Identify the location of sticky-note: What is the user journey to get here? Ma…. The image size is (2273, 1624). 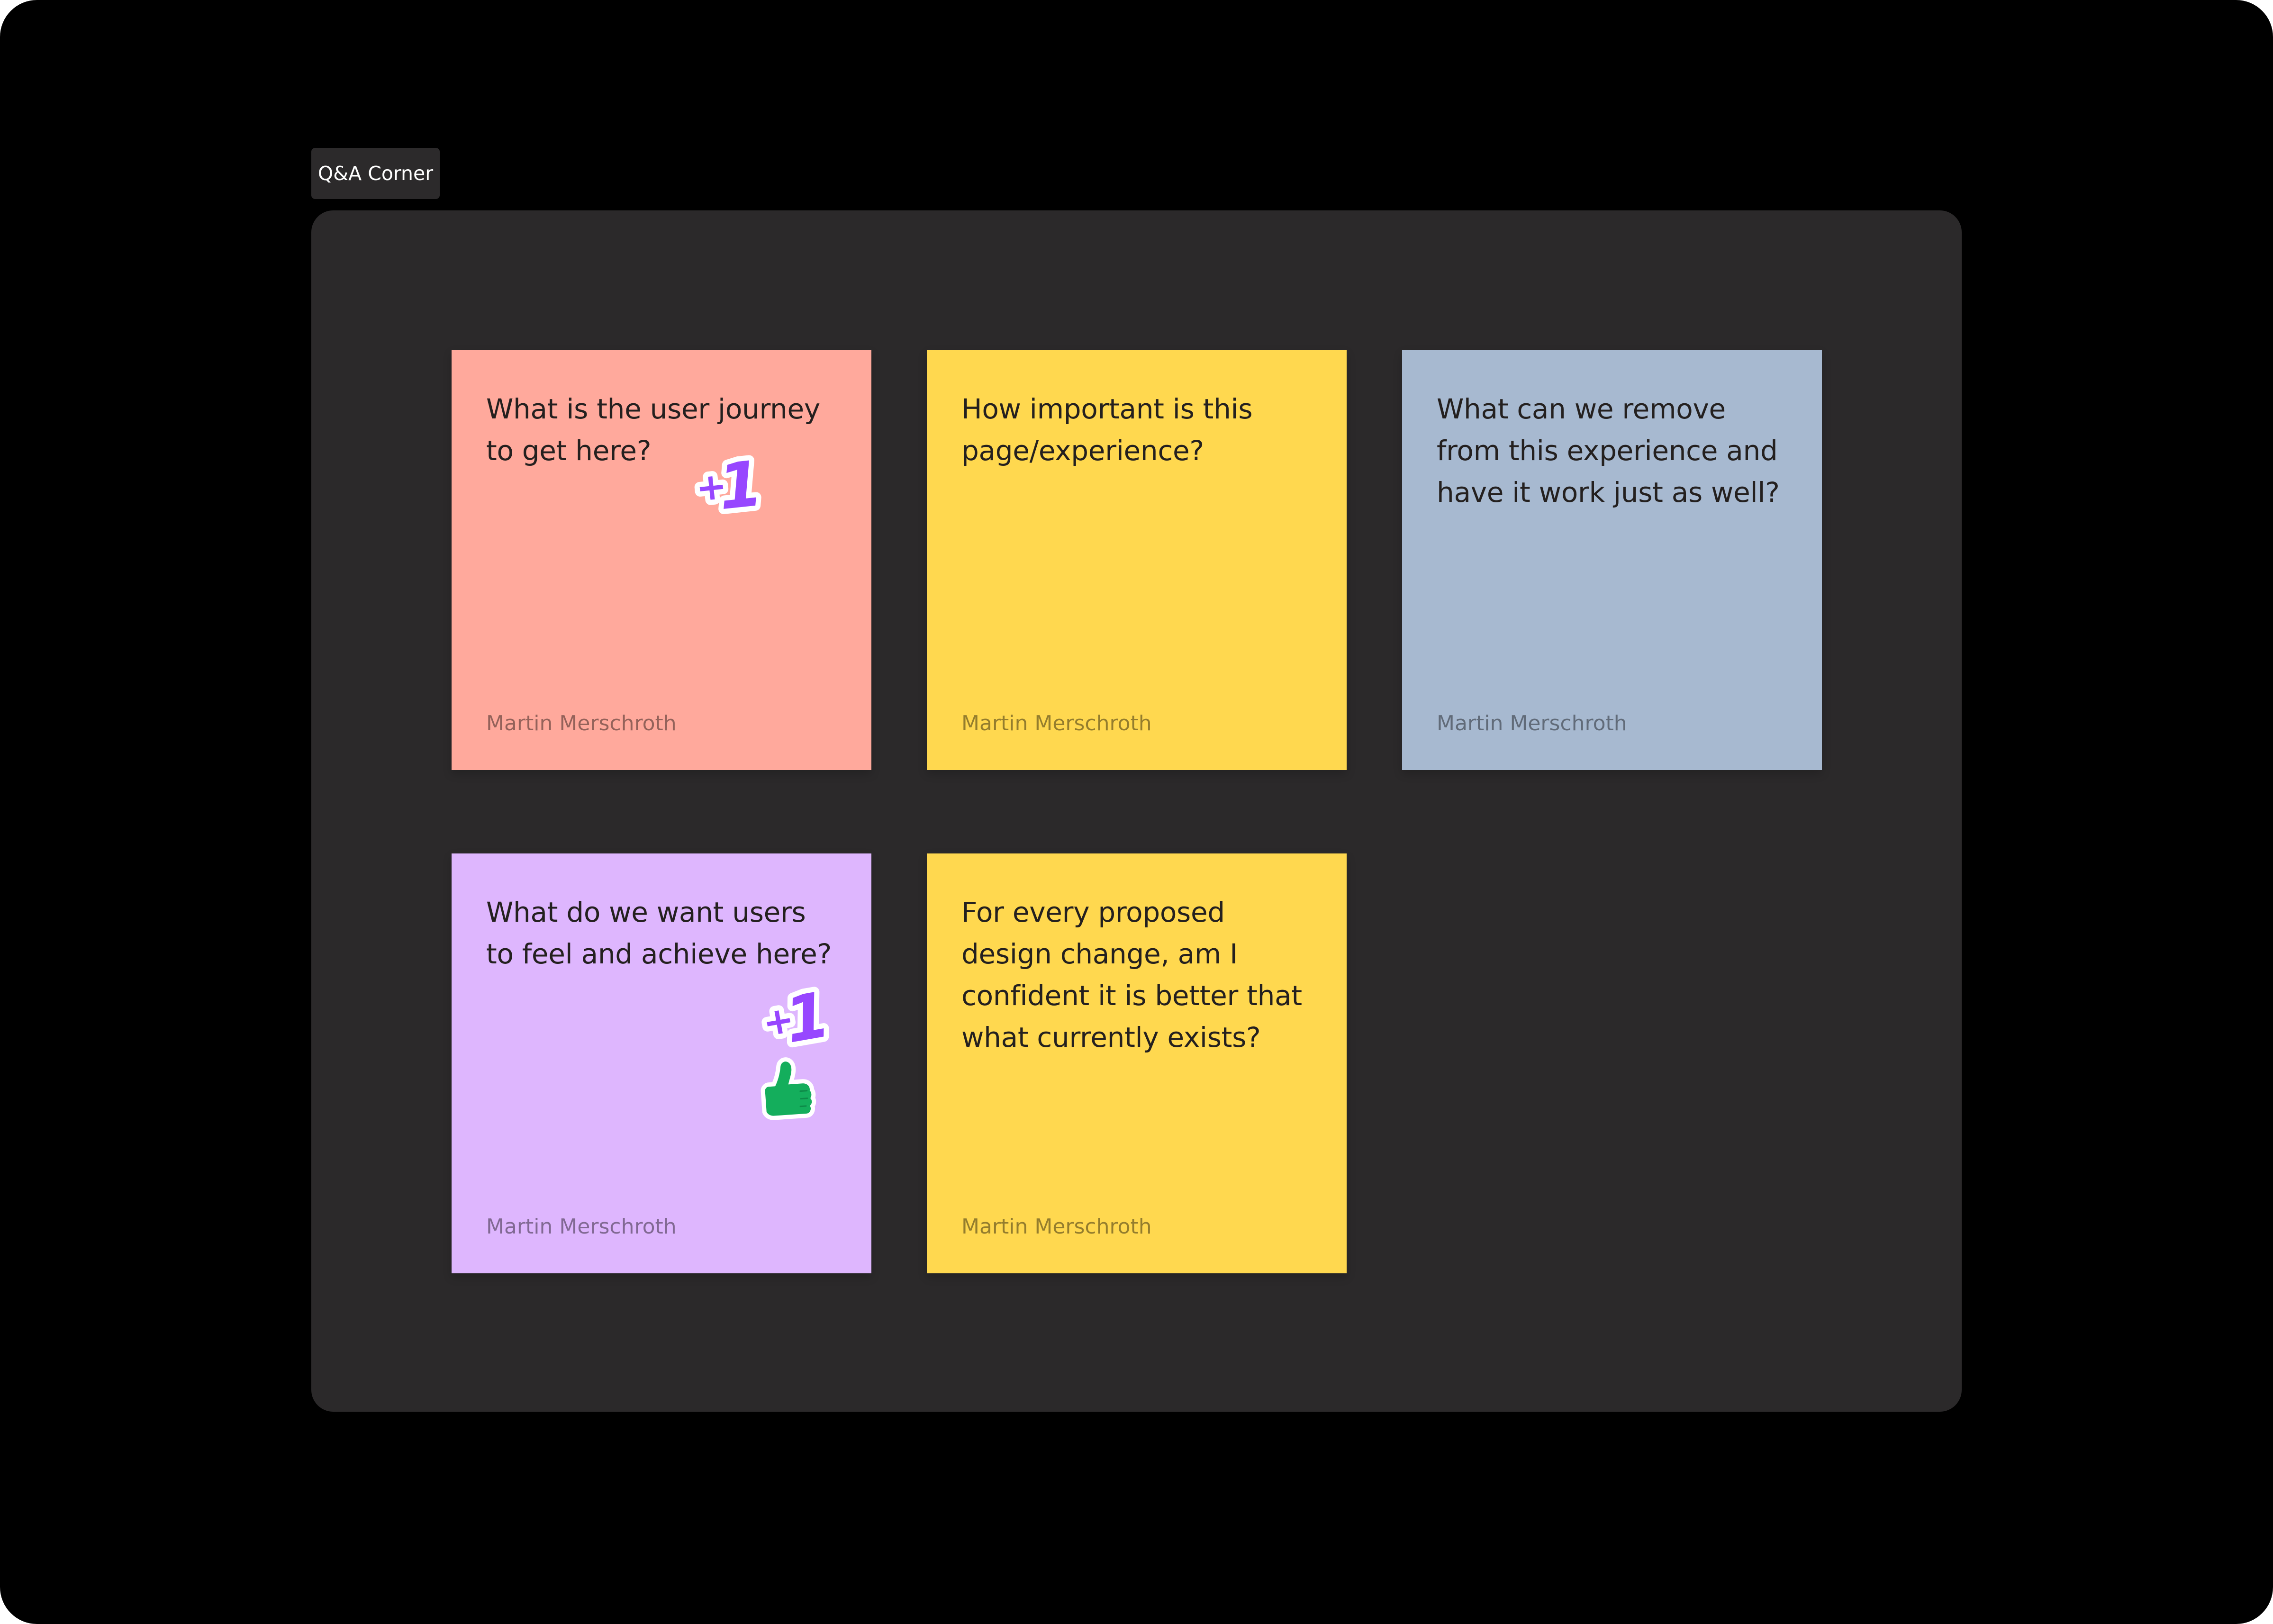
(661, 560).